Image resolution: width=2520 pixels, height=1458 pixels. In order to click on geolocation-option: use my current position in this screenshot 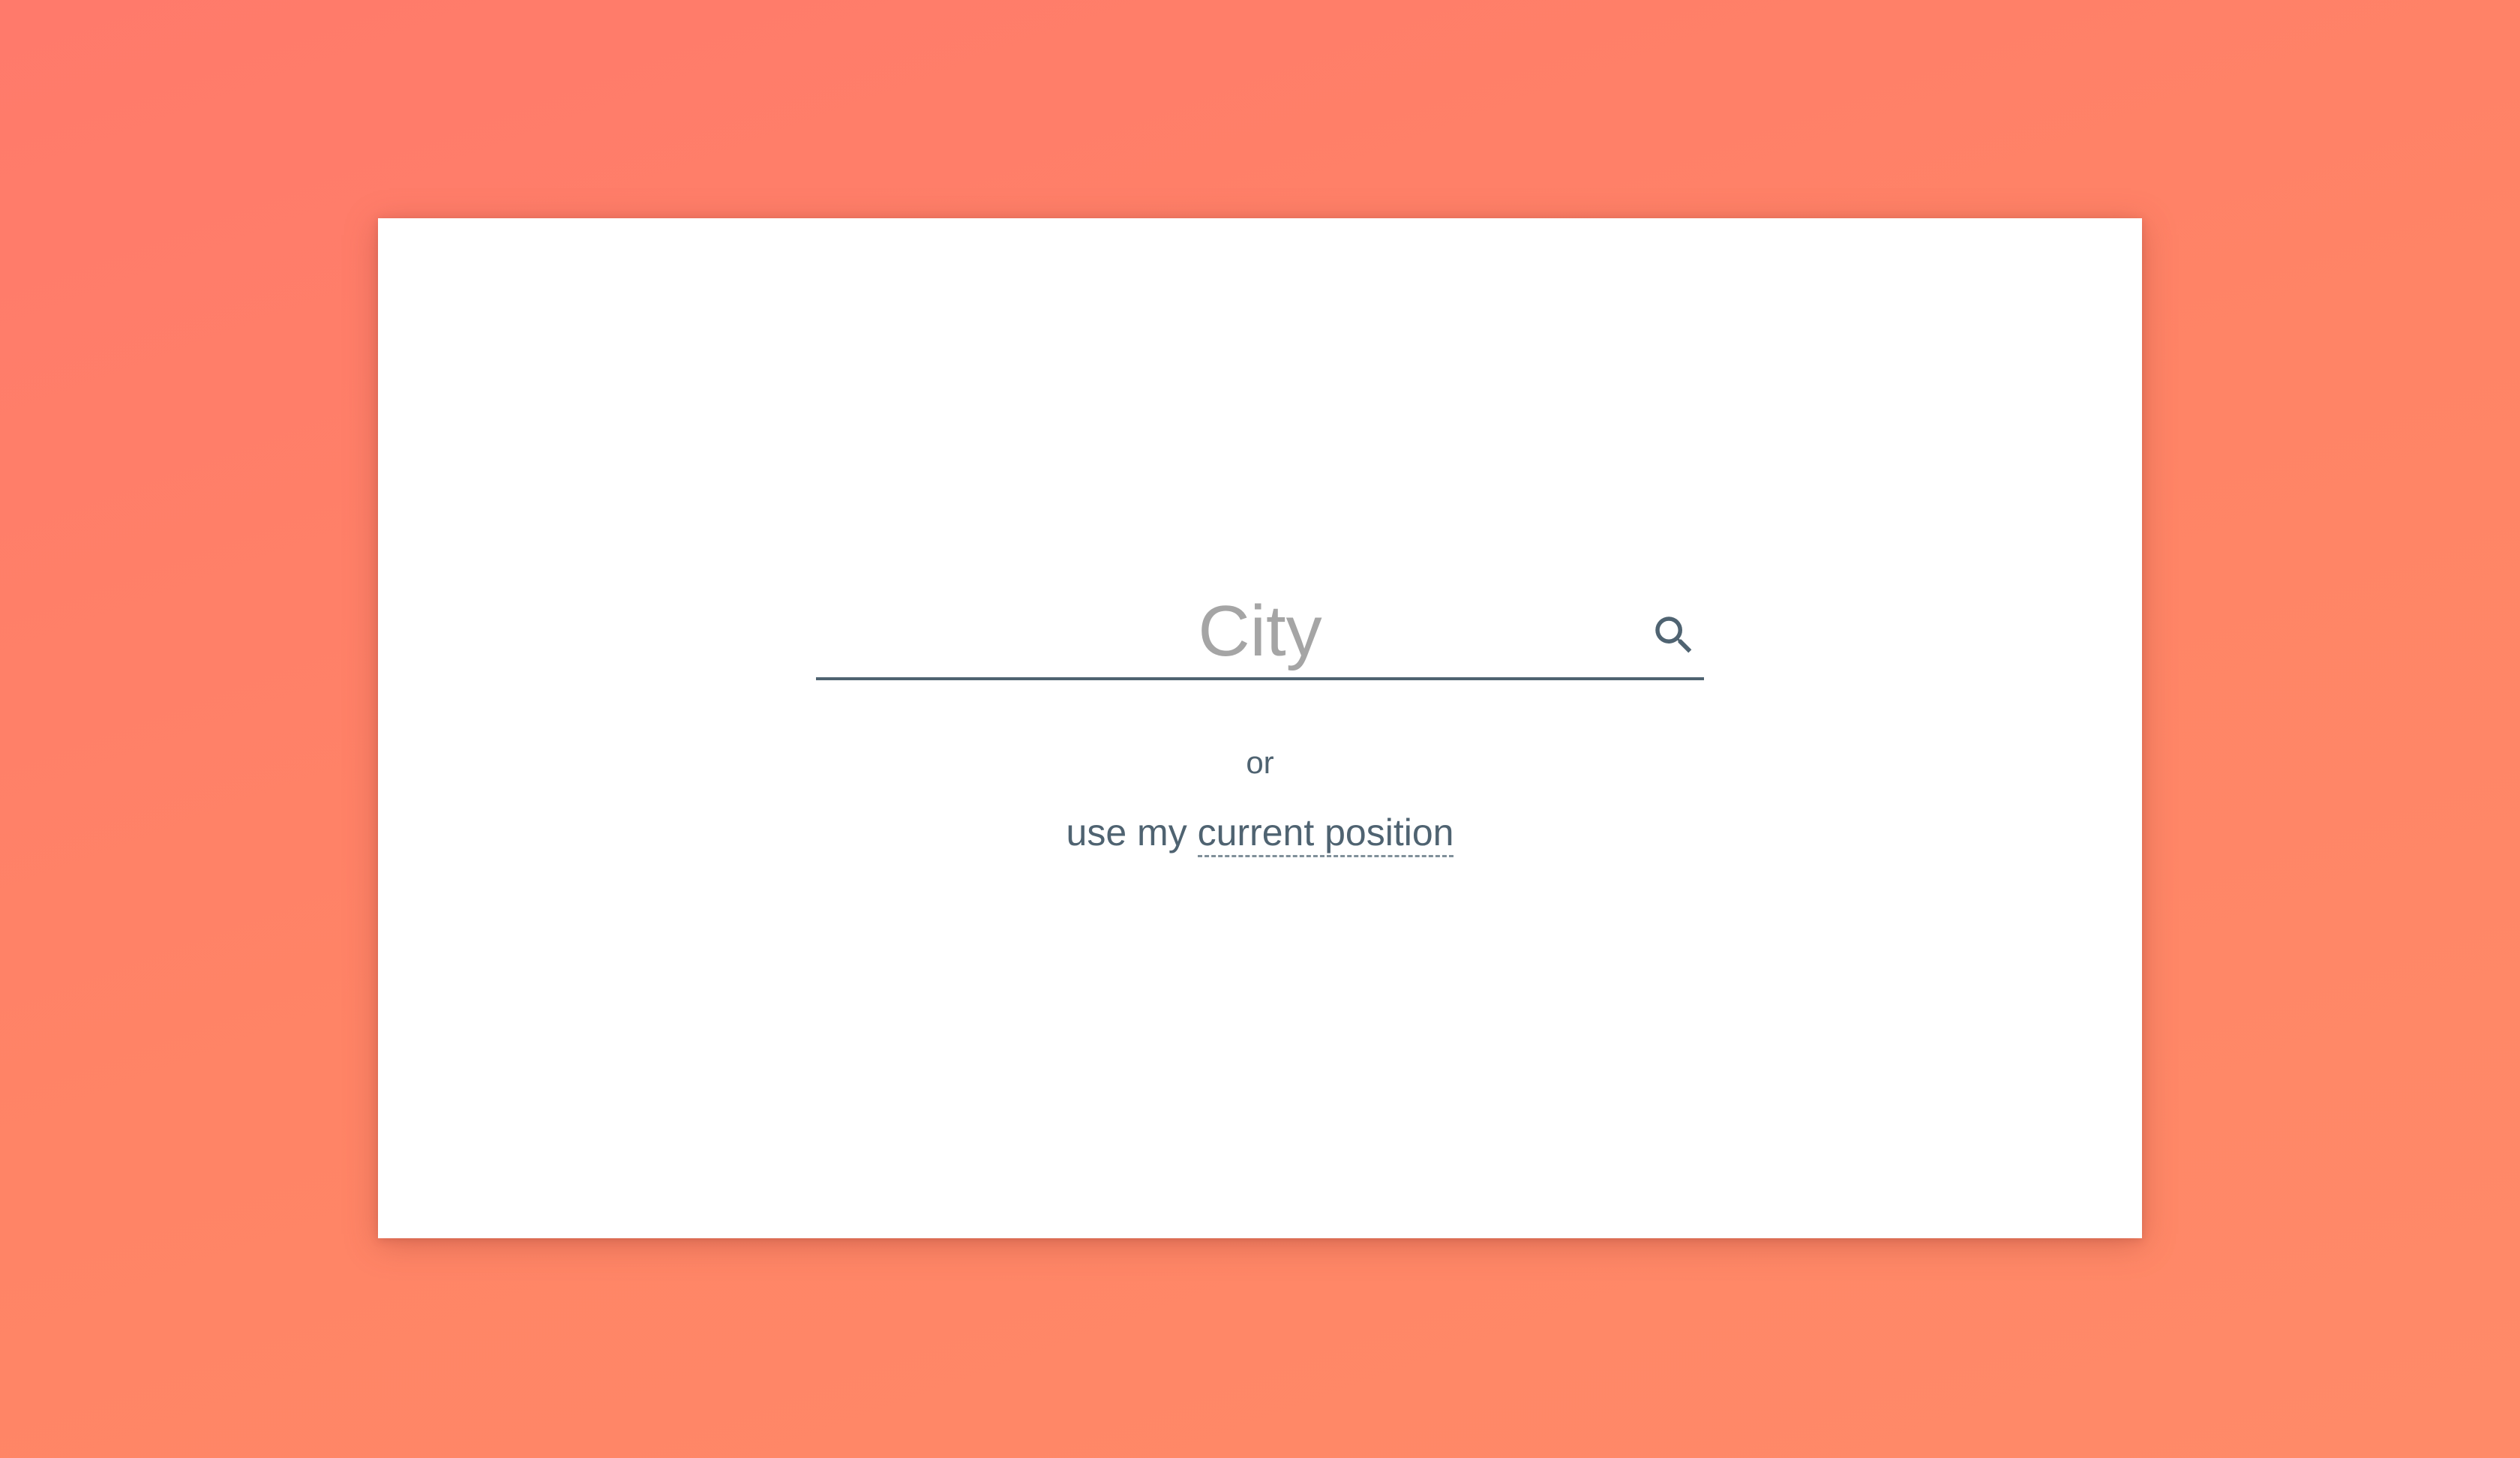, I will do `click(1260, 834)`.